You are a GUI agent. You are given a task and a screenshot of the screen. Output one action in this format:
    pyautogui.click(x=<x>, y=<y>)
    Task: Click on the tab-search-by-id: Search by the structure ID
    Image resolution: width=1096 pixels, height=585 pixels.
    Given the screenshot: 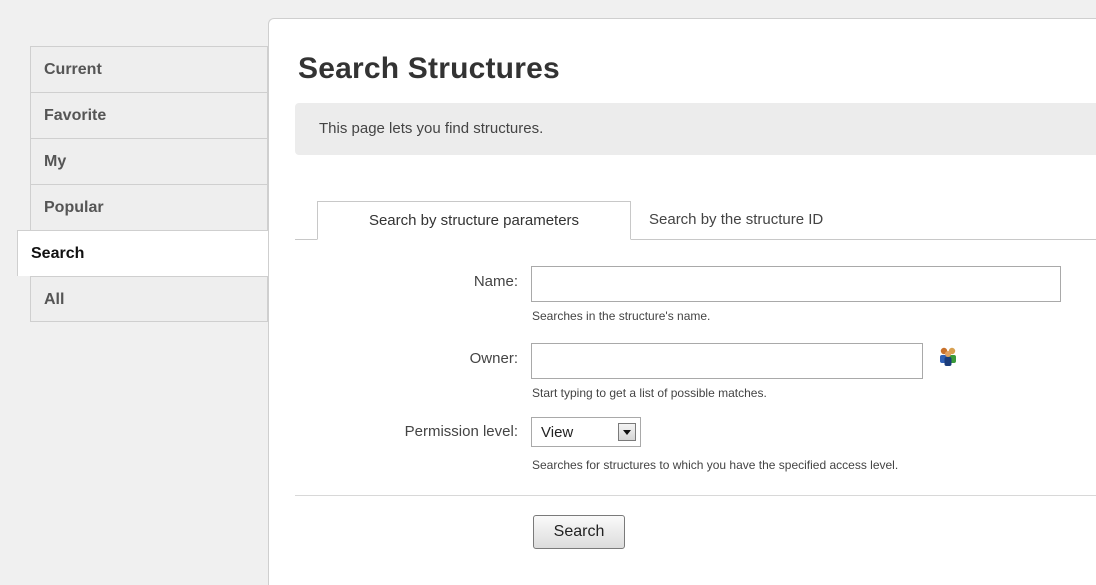 What is the action you would take?
    pyautogui.click(x=734, y=220)
    